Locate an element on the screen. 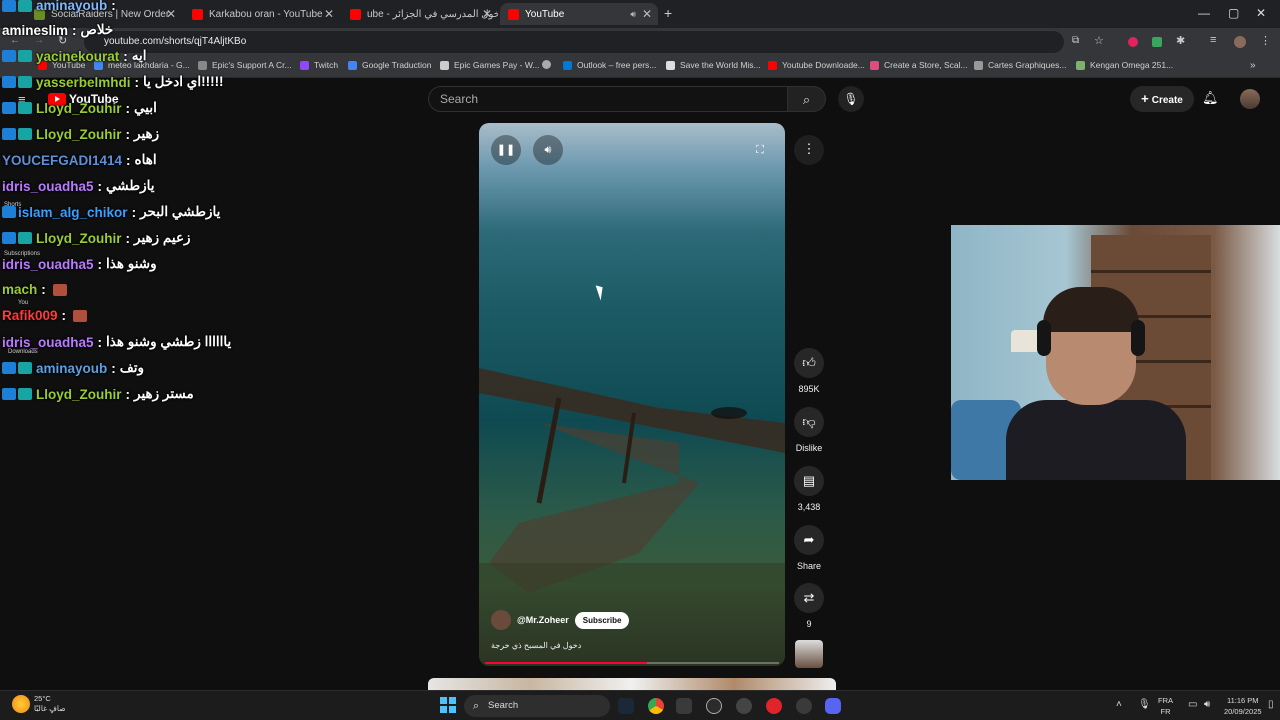 This screenshot has width=1280, height=720. install-app-icon: ⧉ is located at coordinates (1075, 40).